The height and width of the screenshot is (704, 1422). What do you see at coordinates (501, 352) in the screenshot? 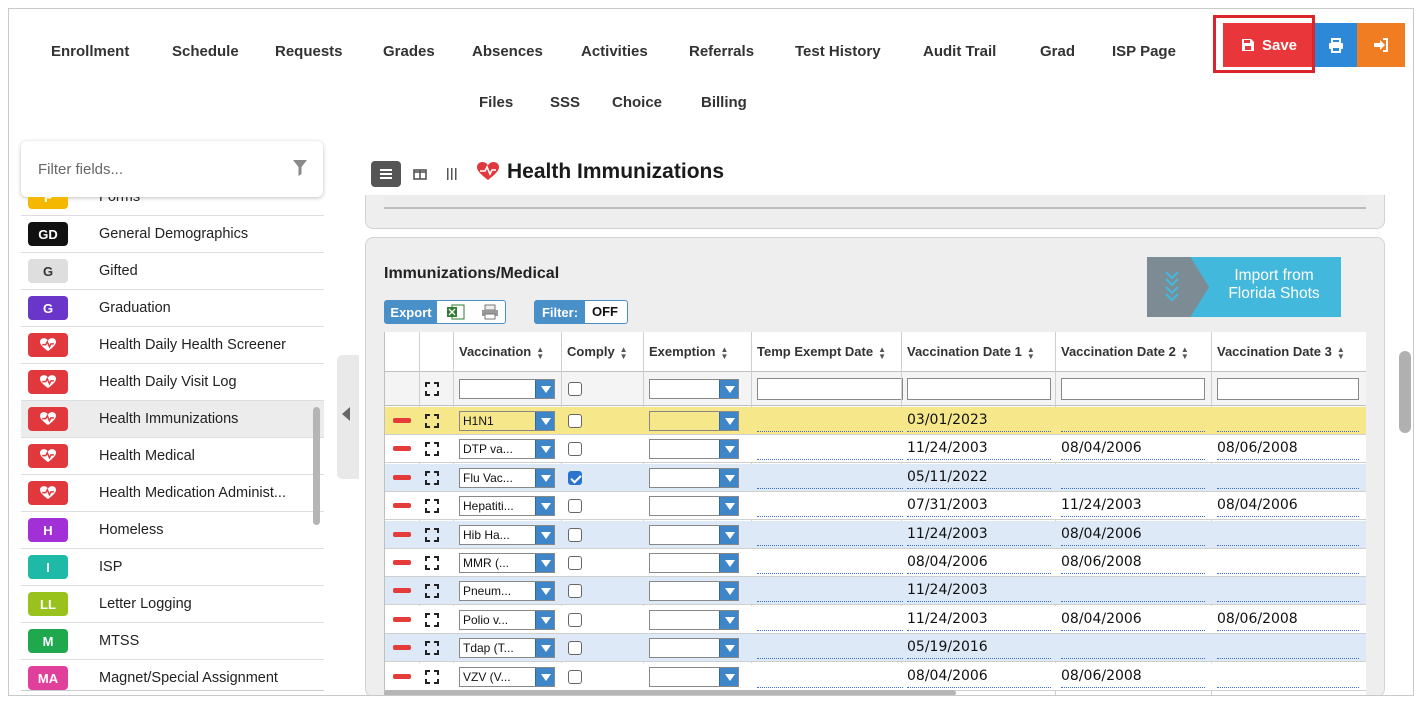
I see `column-header: Vaccination ▲ ▼` at bounding box center [501, 352].